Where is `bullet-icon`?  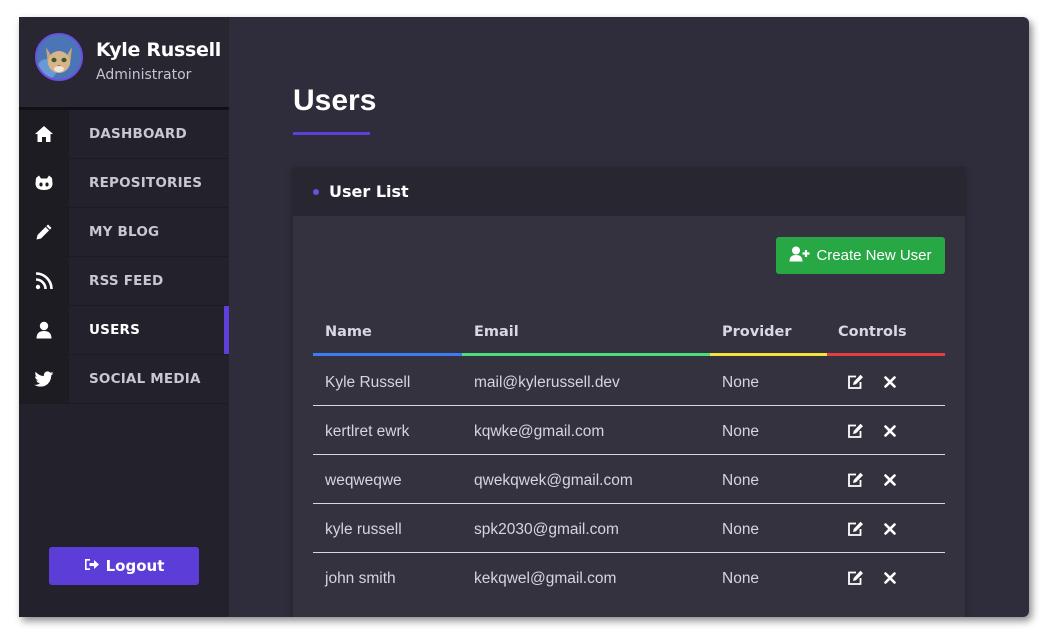 bullet-icon is located at coordinates (316, 191).